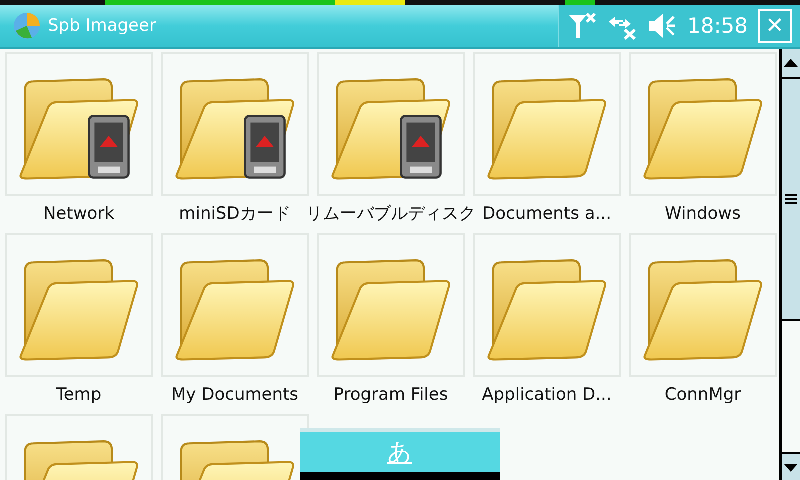 Image resolution: width=800 pixels, height=480 pixels. Describe the element at coordinates (27, 26) in the screenshot. I see `app-logo-icon` at that location.